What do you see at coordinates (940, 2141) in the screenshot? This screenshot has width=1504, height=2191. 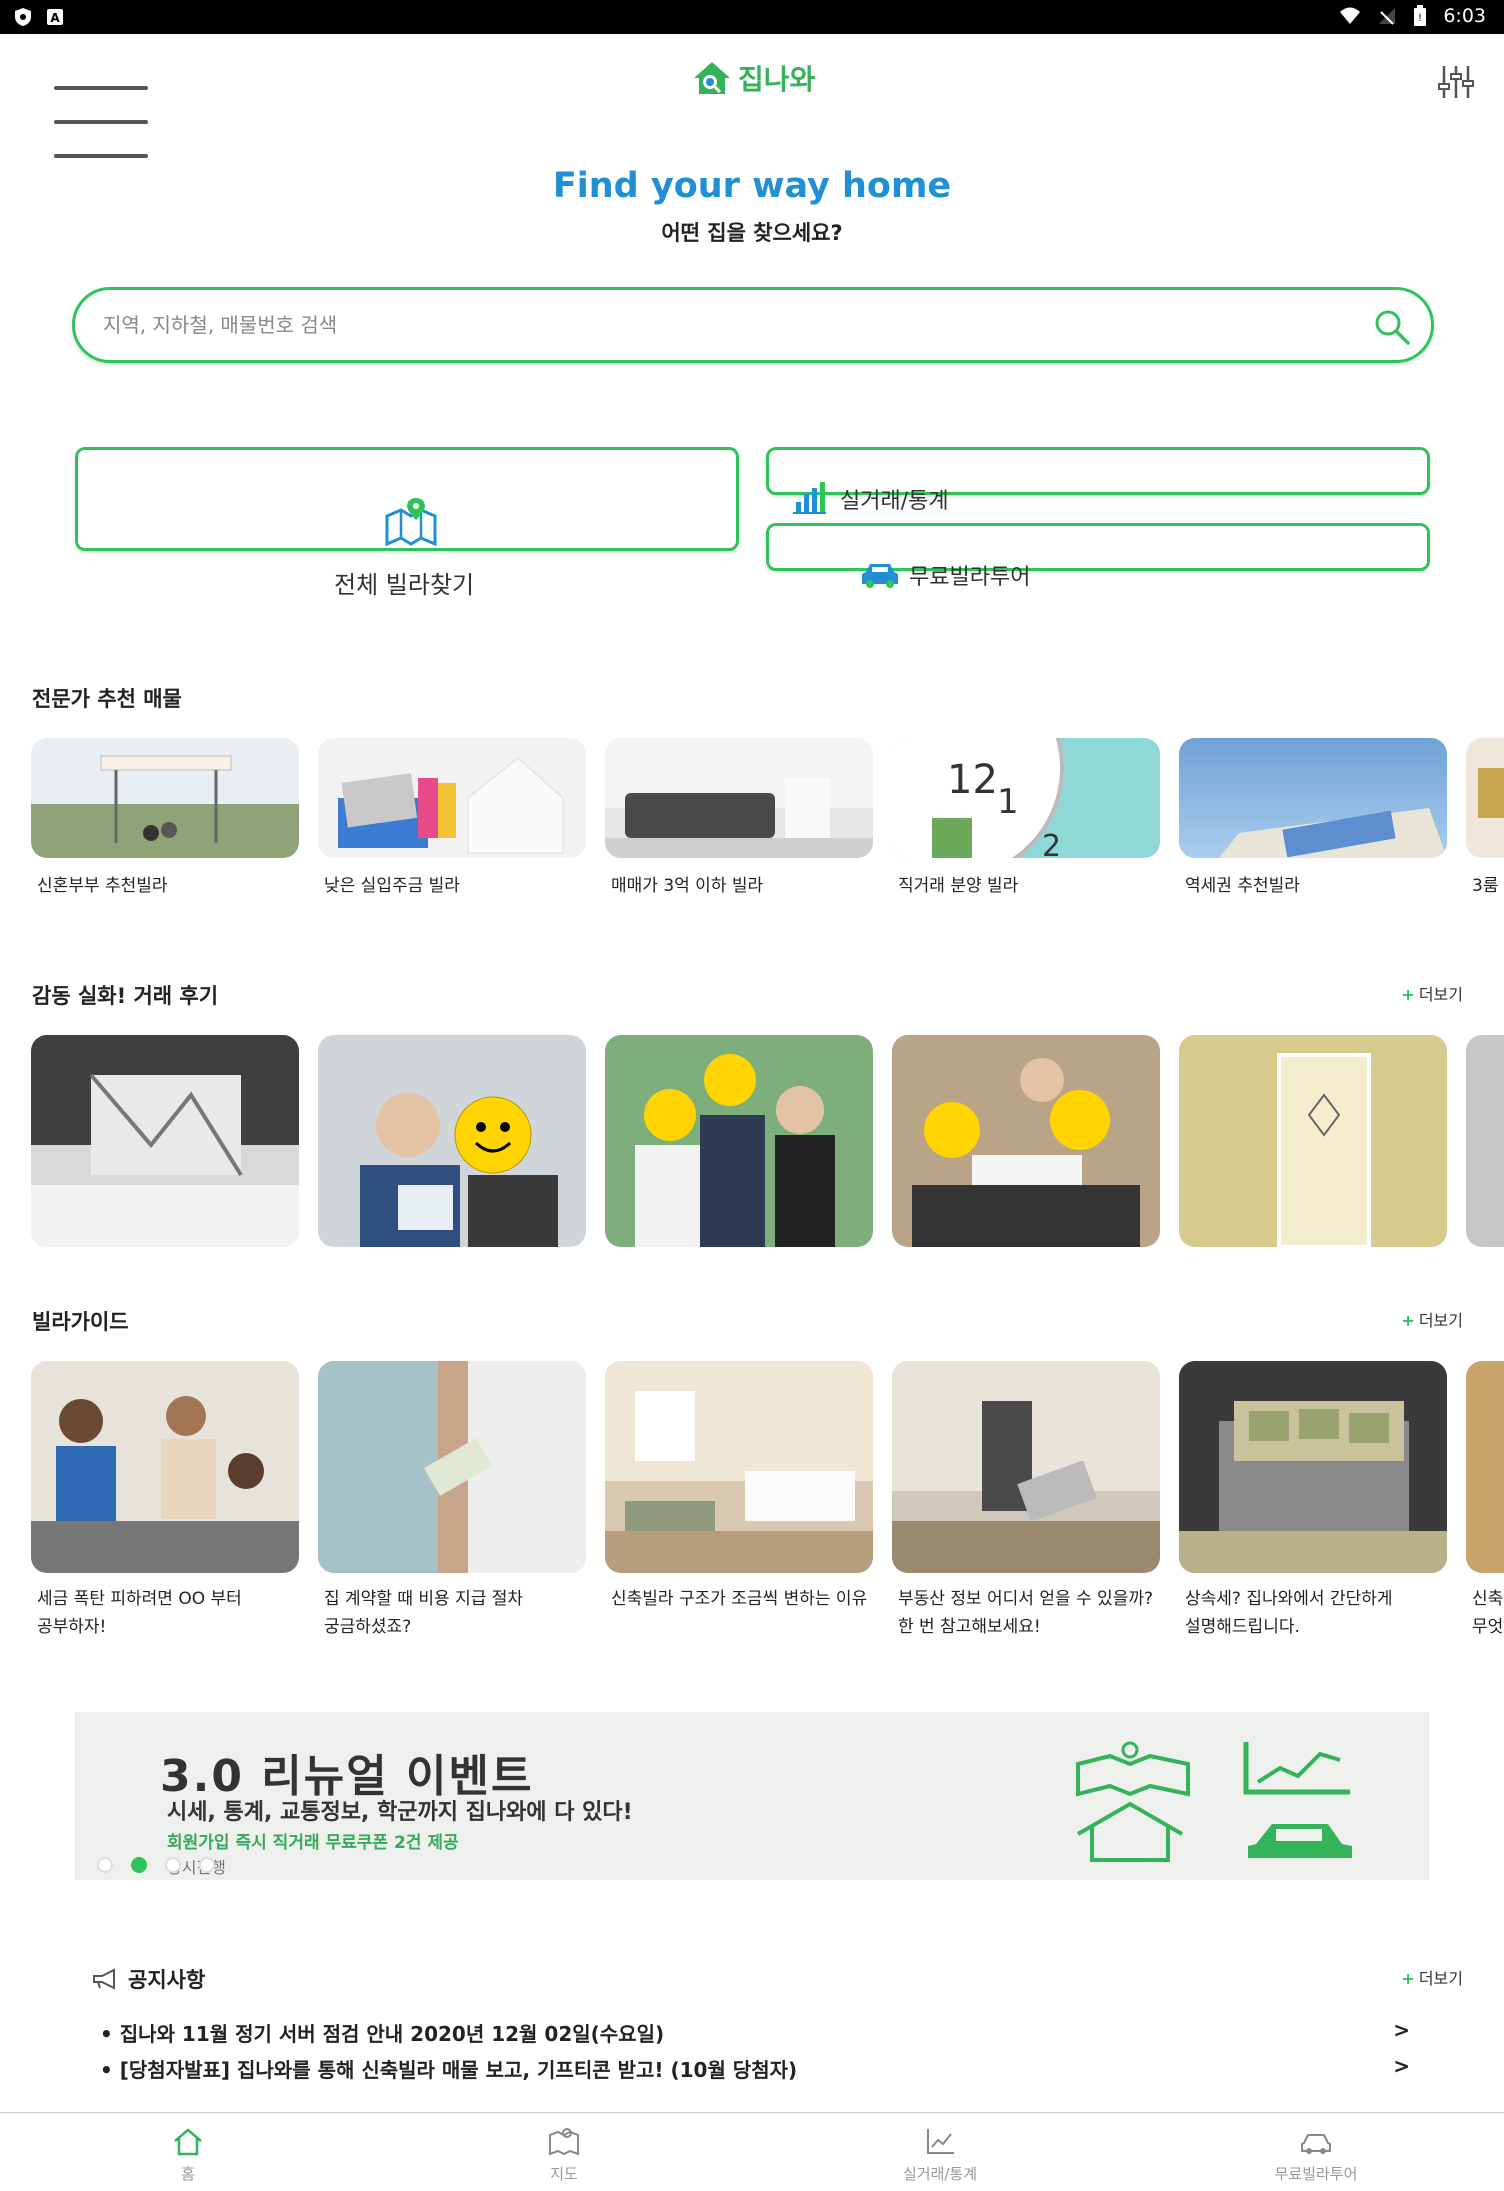 I see `line-chart-icon` at bounding box center [940, 2141].